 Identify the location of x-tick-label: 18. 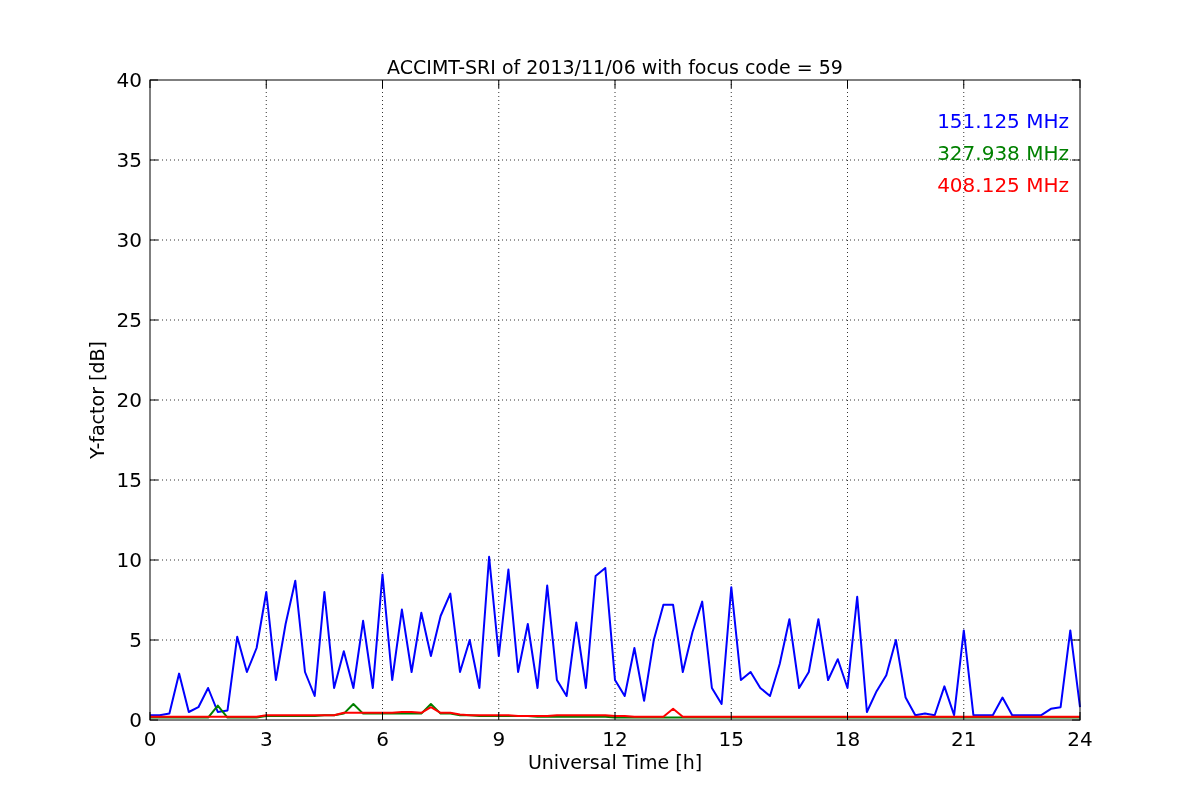
(847, 739).